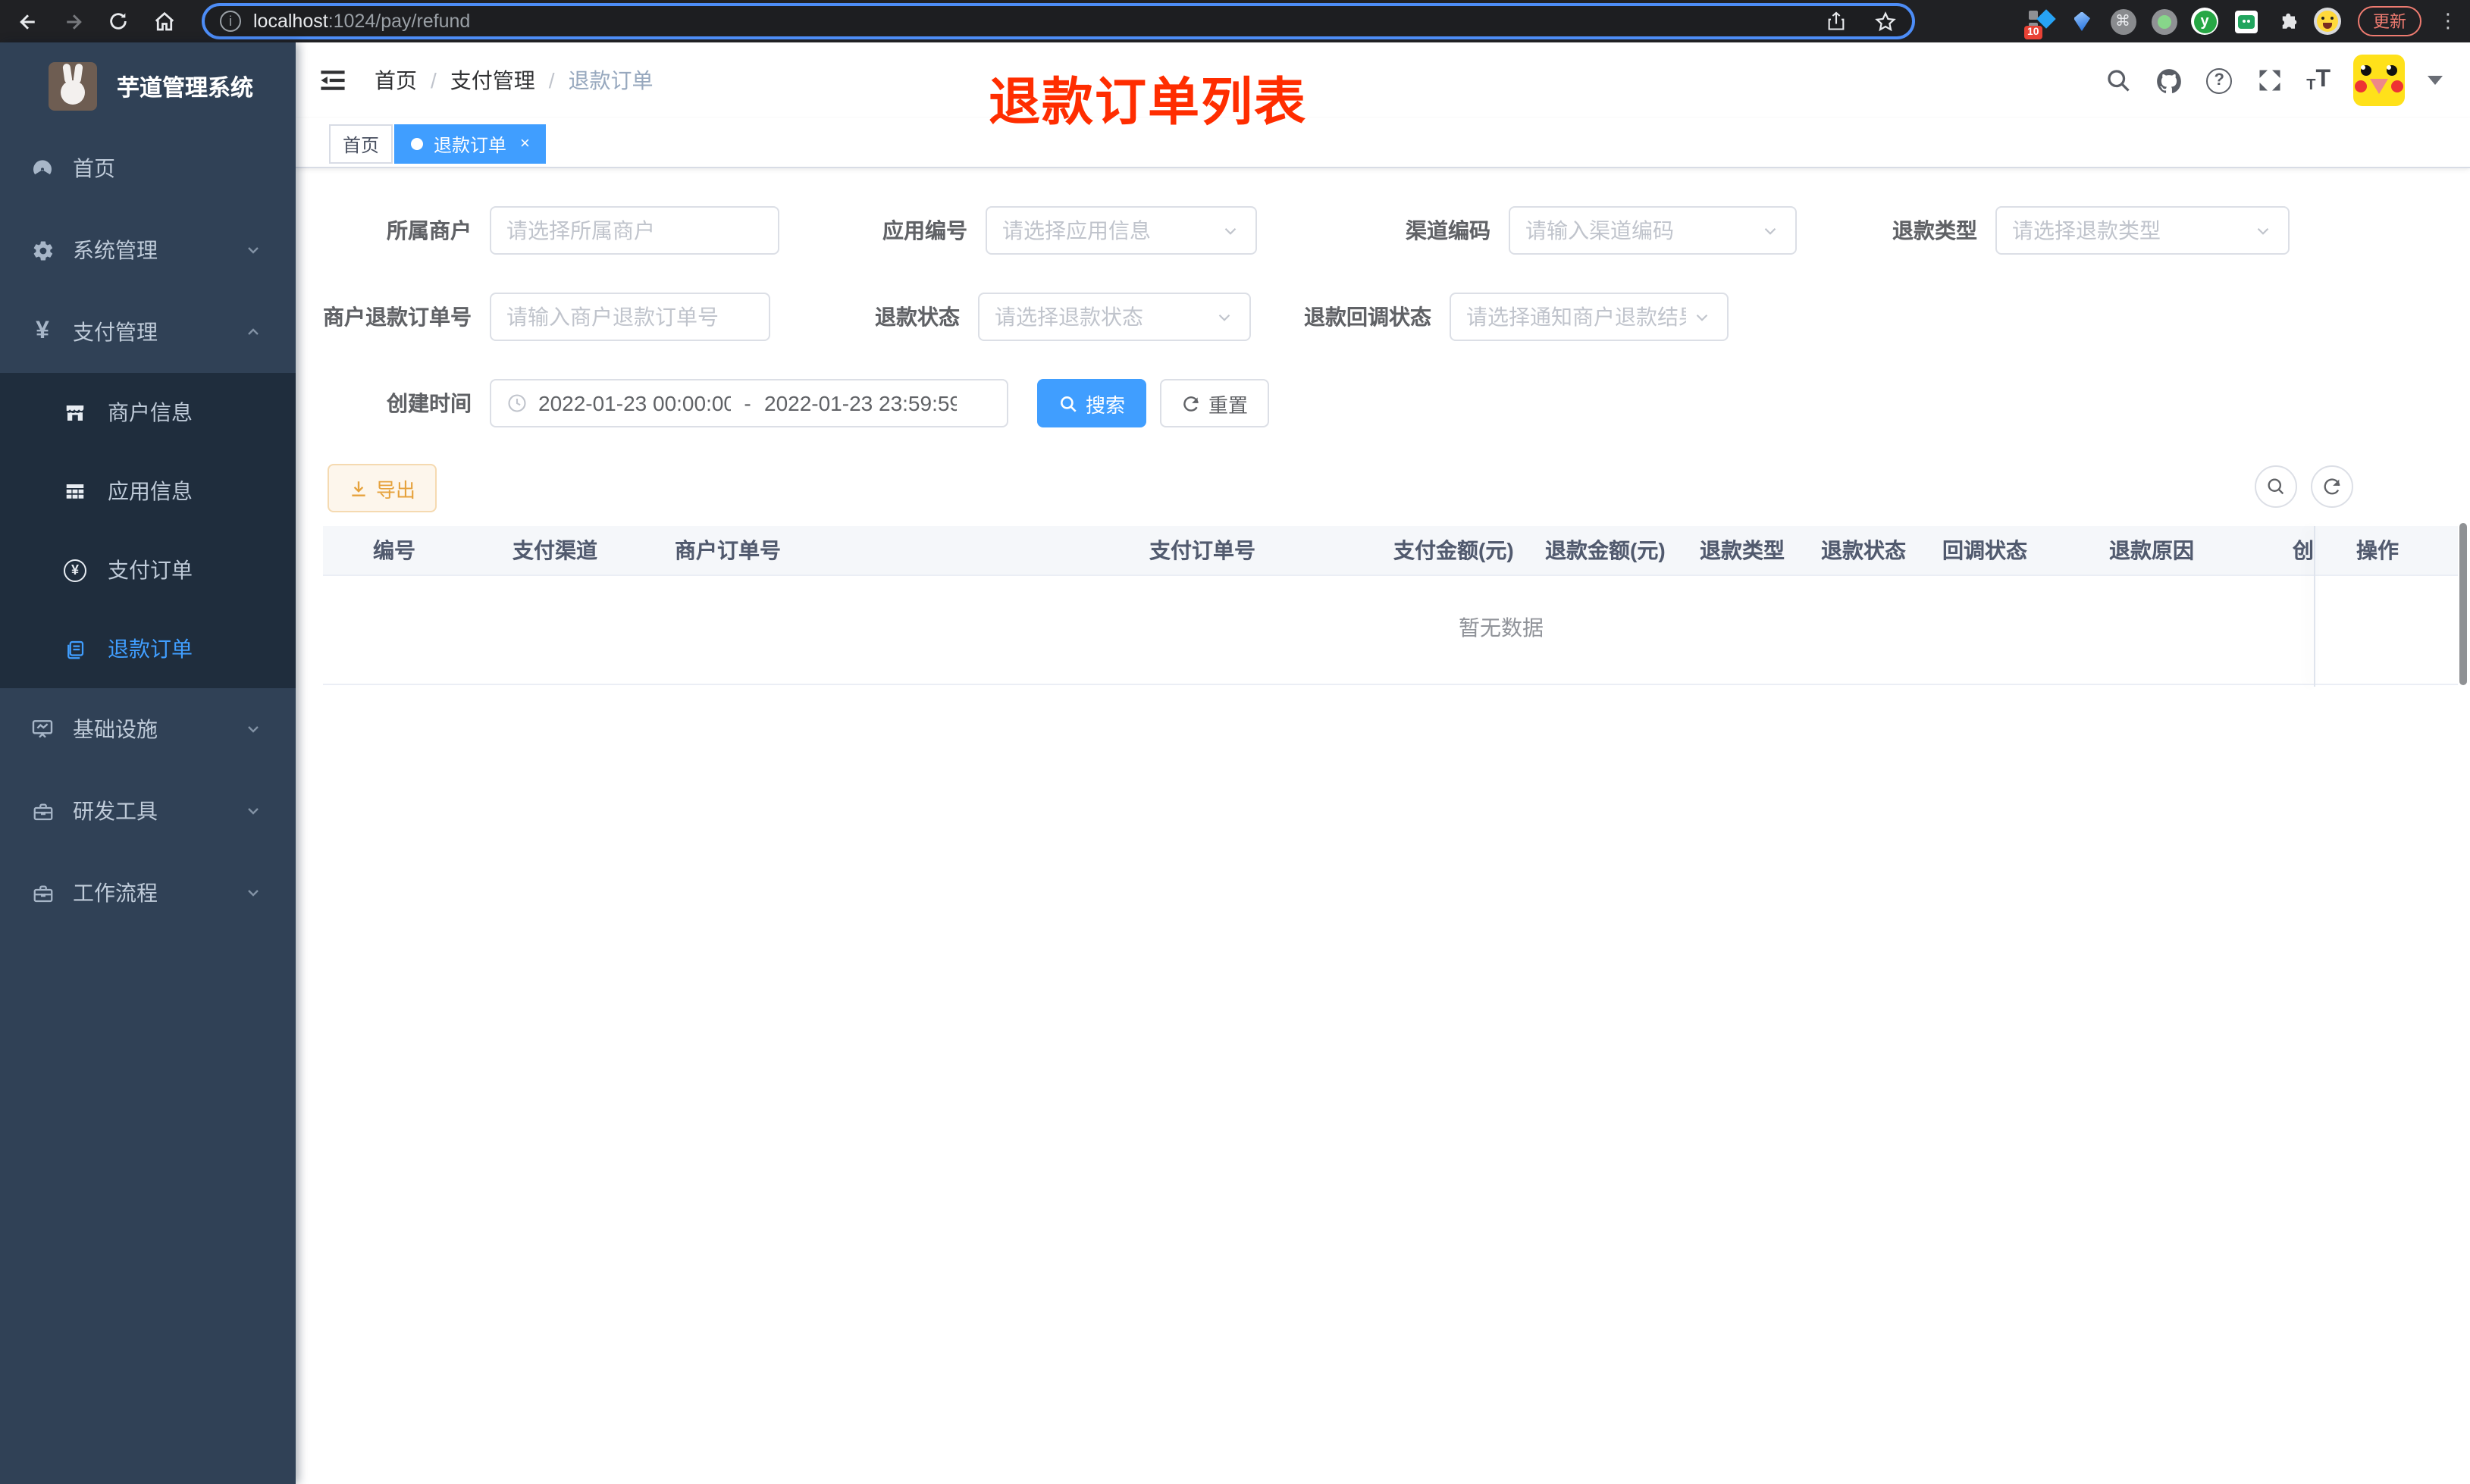 This screenshot has height=1484, width=2470. What do you see at coordinates (148, 729) in the screenshot?
I see `sidebar-item-infra: 基础设施` at bounding box center [148, 729].